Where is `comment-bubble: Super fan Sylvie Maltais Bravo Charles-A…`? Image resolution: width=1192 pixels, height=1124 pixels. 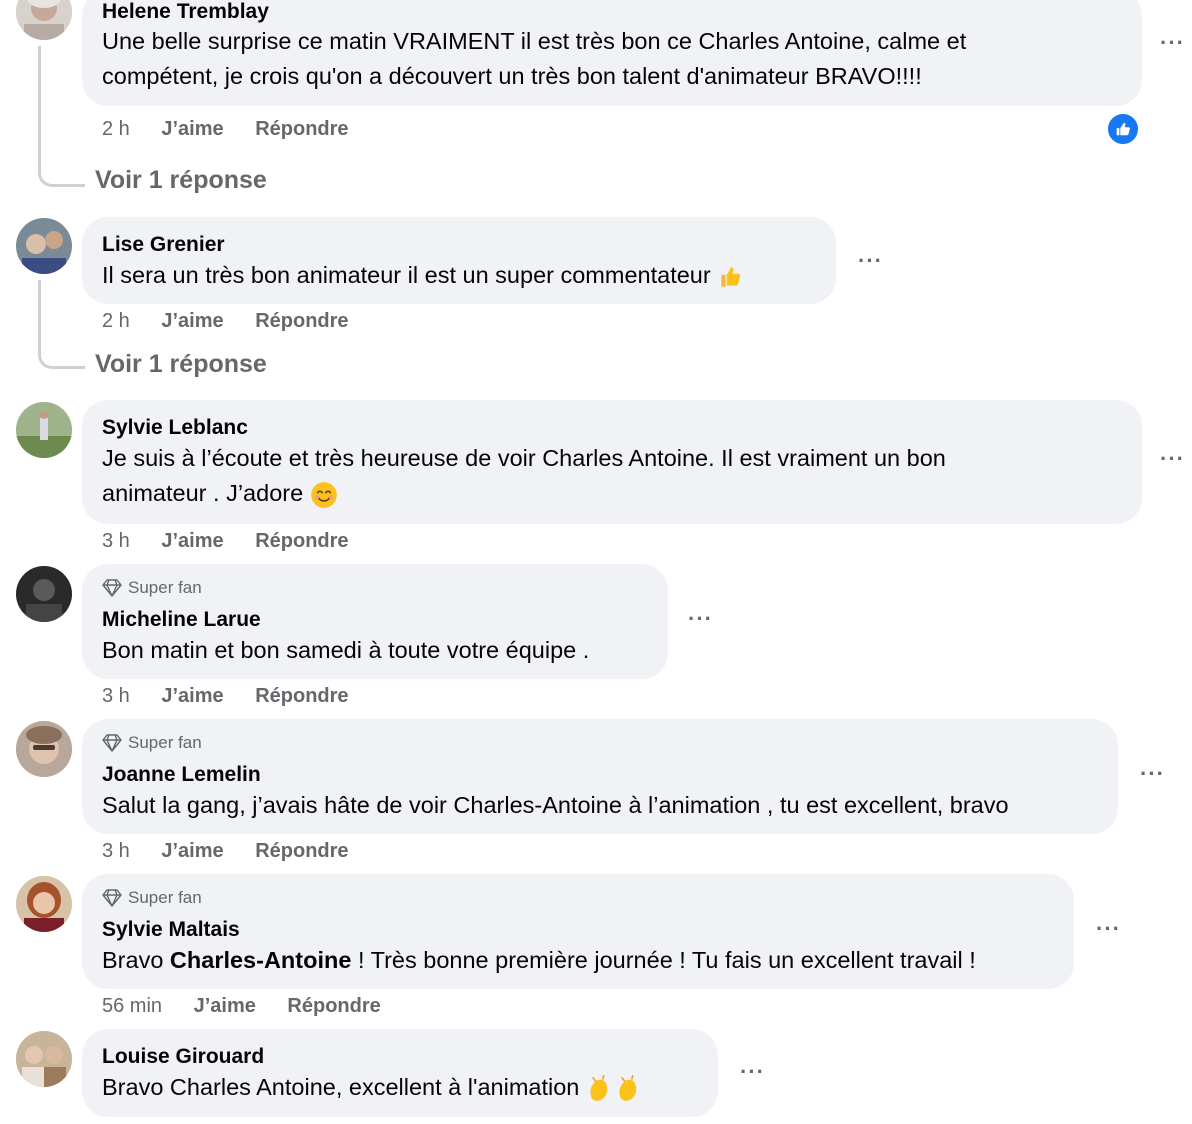
comment-bubble: Super fan Sylvie Maltais Bravo Charles-A… is located at coordinates (578, 931).